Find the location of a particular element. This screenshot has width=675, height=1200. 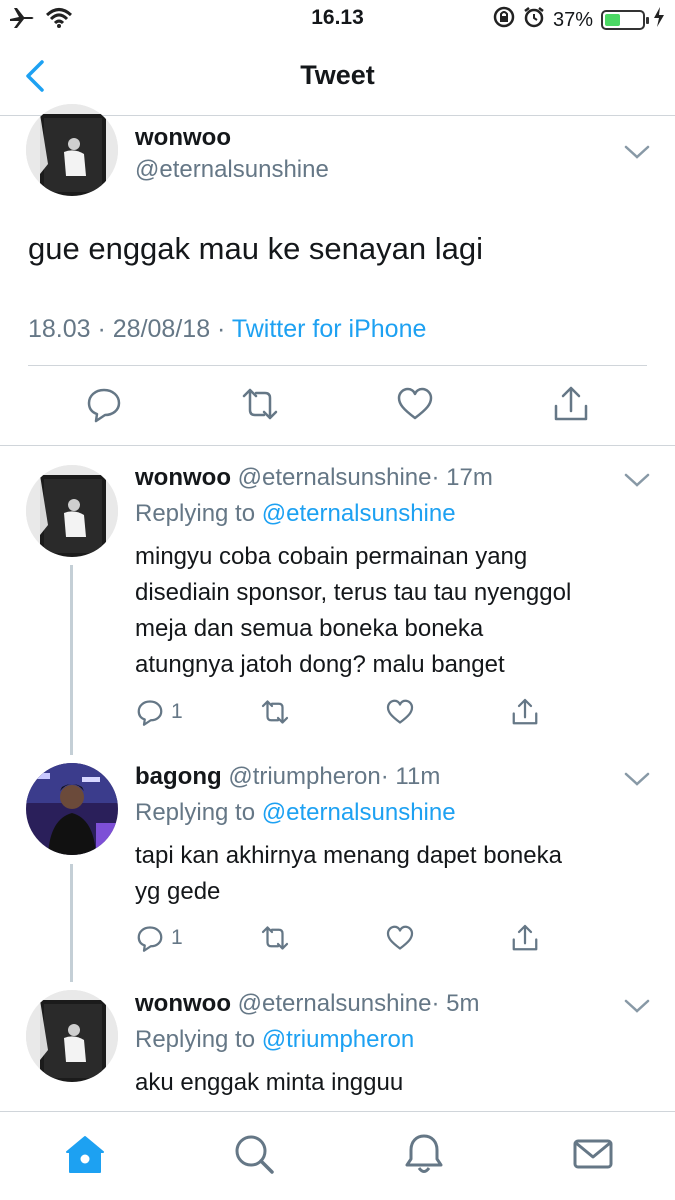

battery-icon is located at coordinates (625, 20).